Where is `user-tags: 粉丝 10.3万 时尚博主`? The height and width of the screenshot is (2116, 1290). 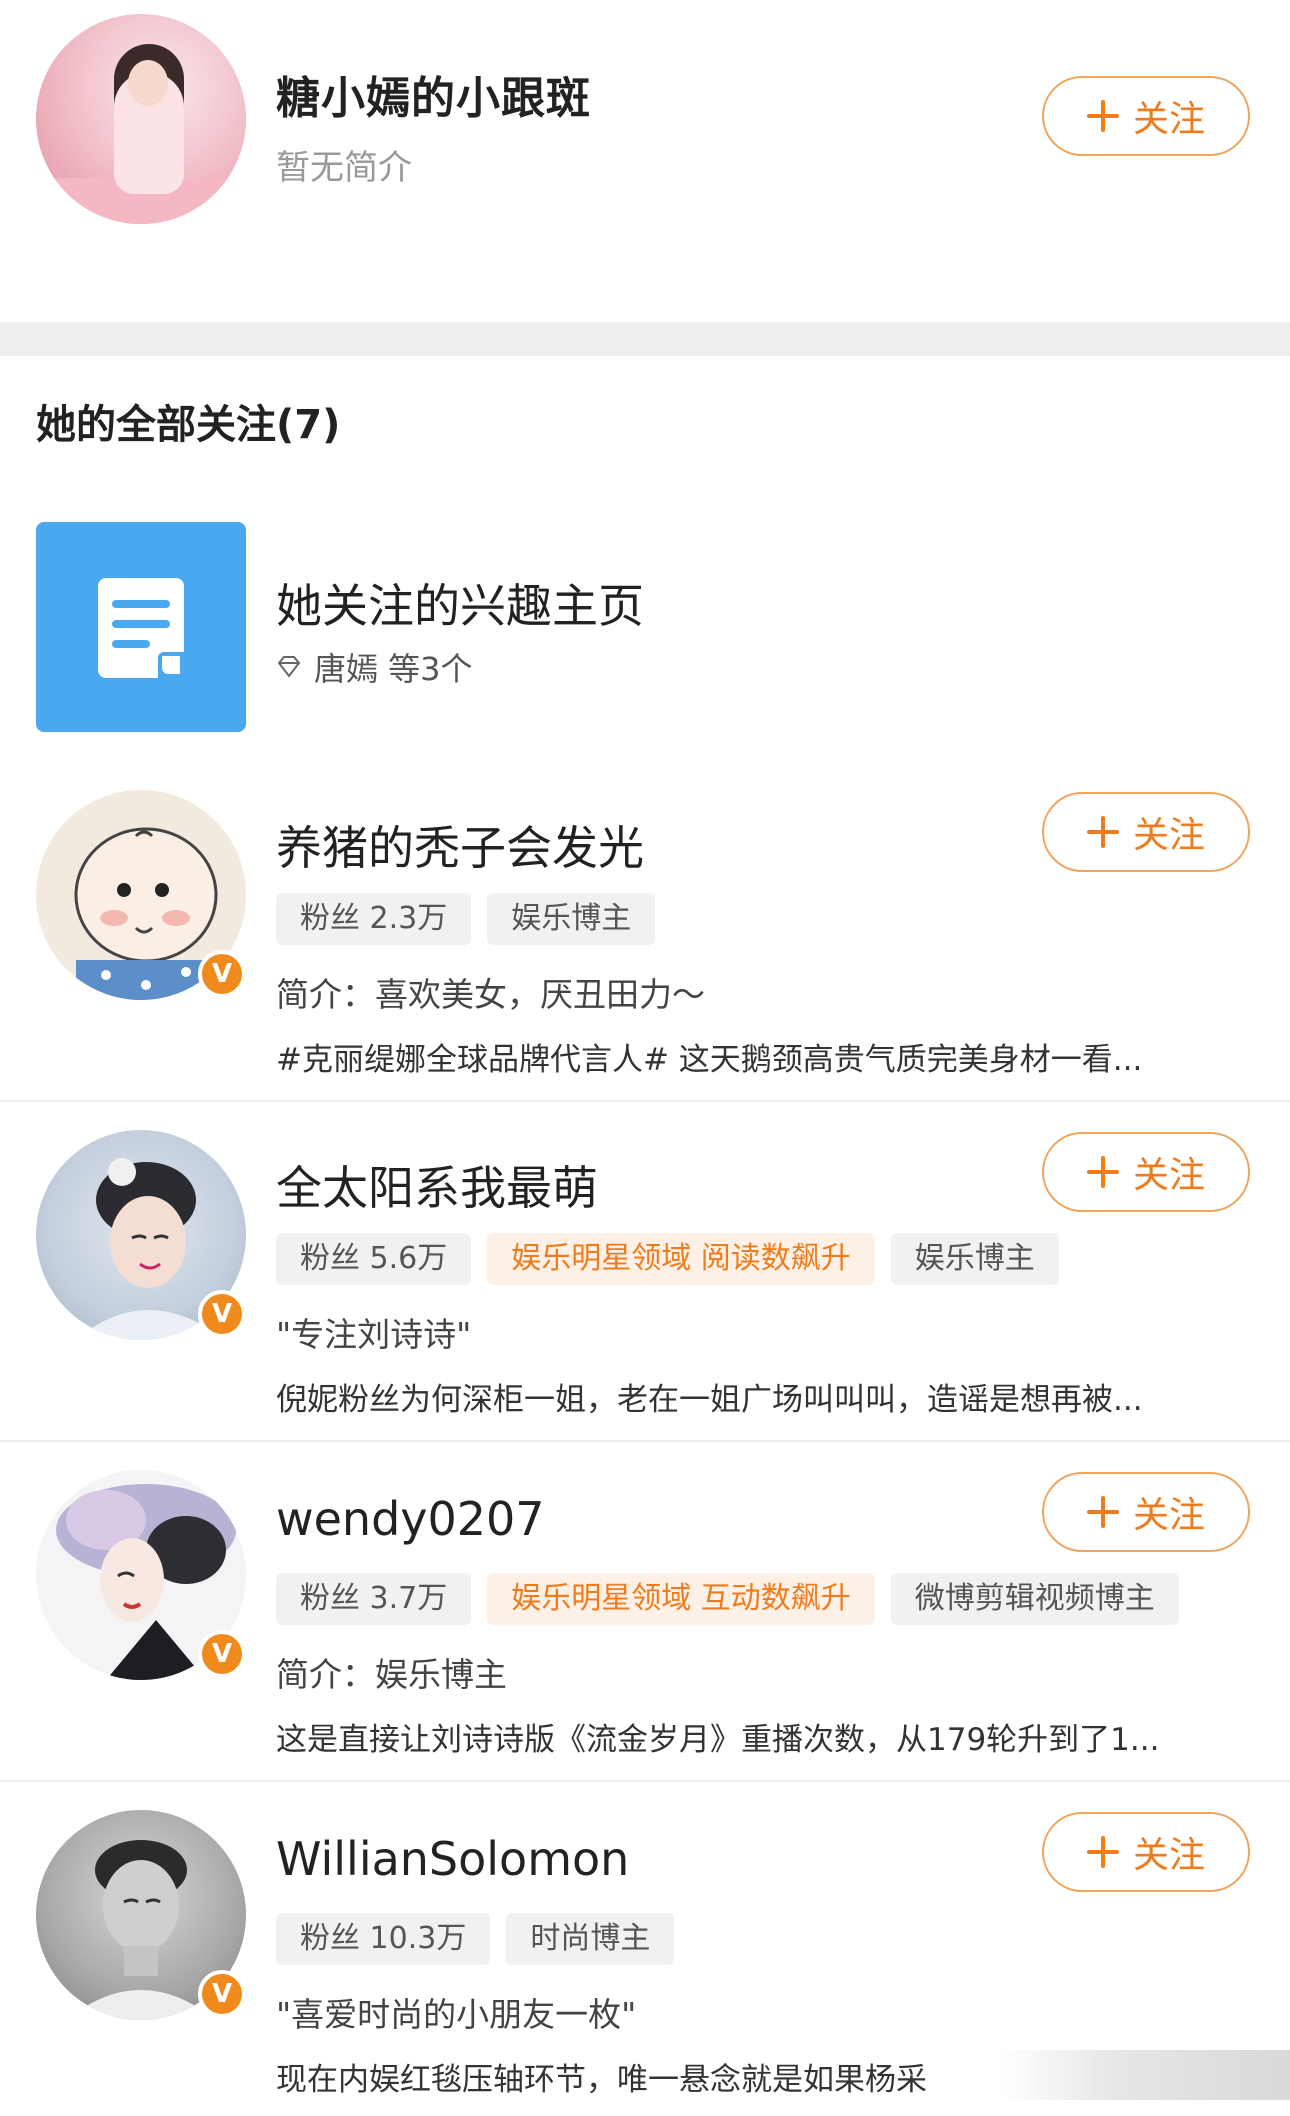
user-tags: 粉丝 10.3万 时尚博主 is located at coordinates (475, 1939).